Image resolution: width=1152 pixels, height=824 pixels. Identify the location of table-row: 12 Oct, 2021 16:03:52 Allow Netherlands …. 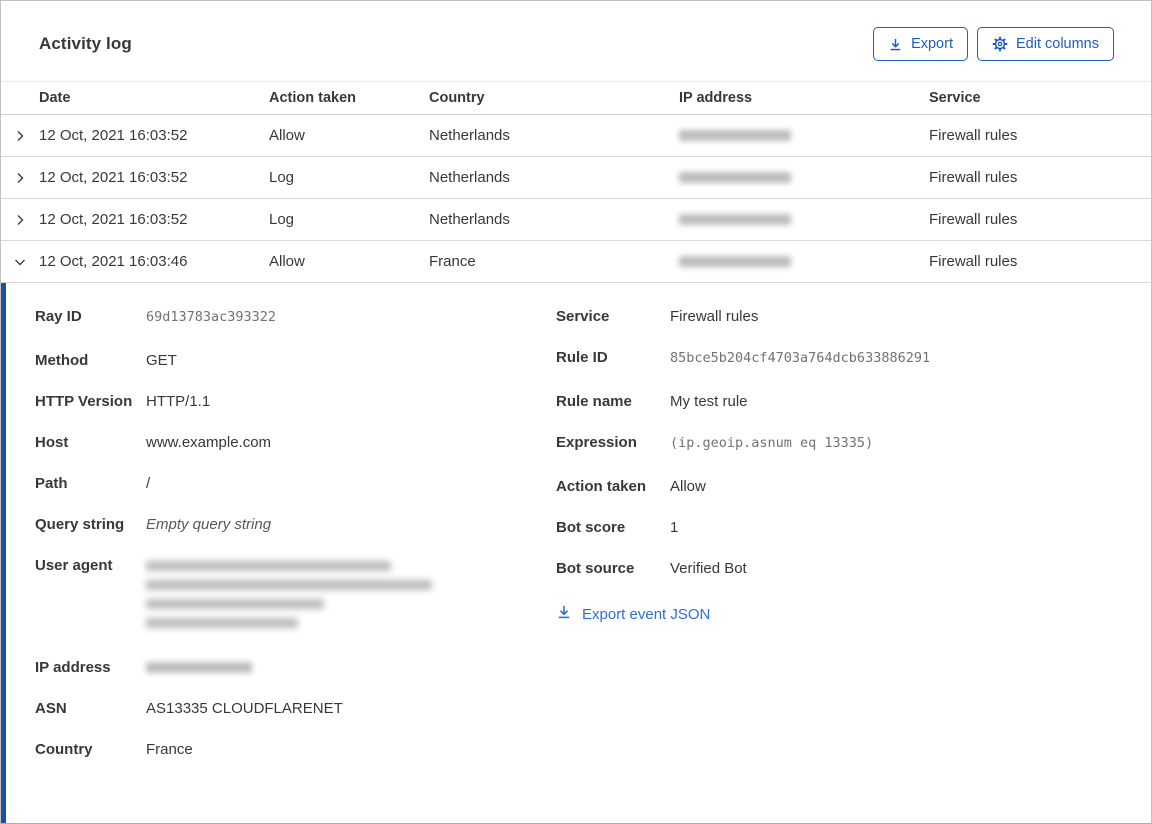
(576, 136).